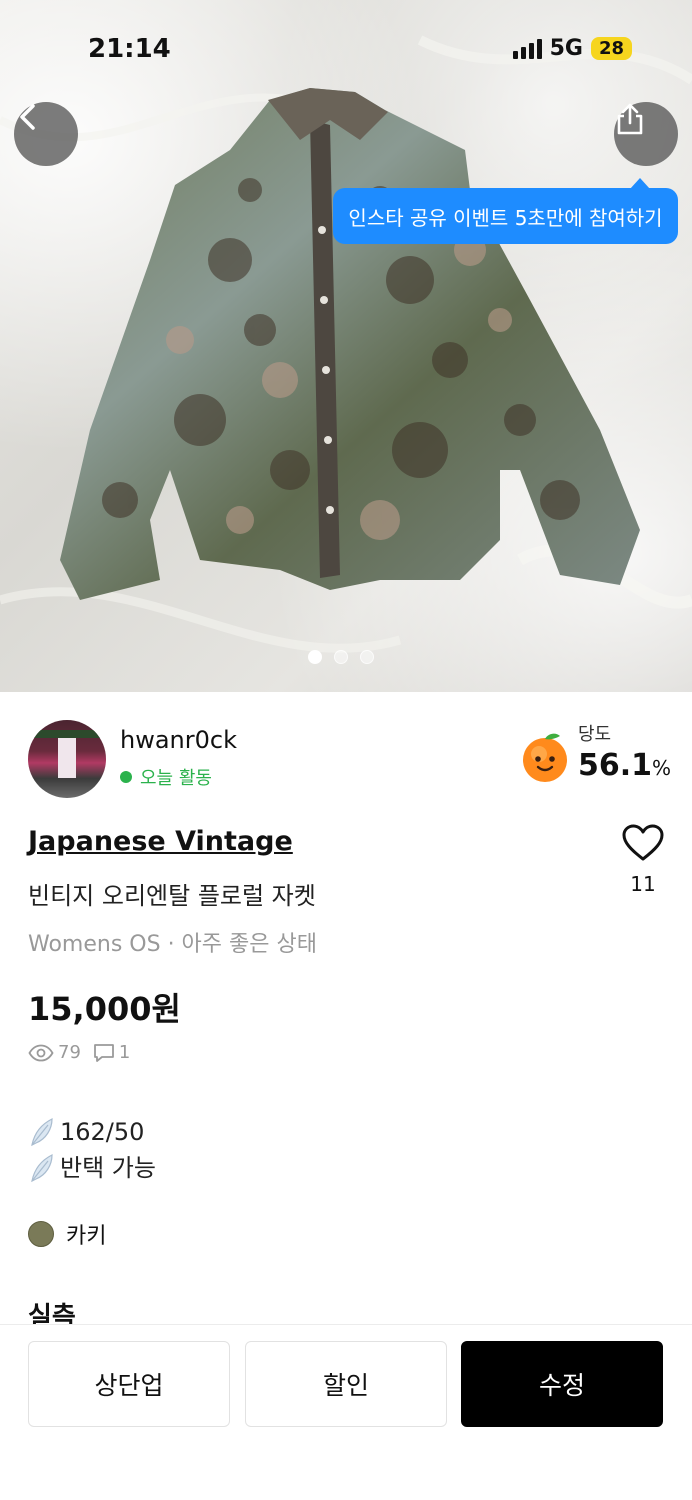 This screenshot has width=692, height=1500. I want to click on price: 15,000원, so click(104, 1009).